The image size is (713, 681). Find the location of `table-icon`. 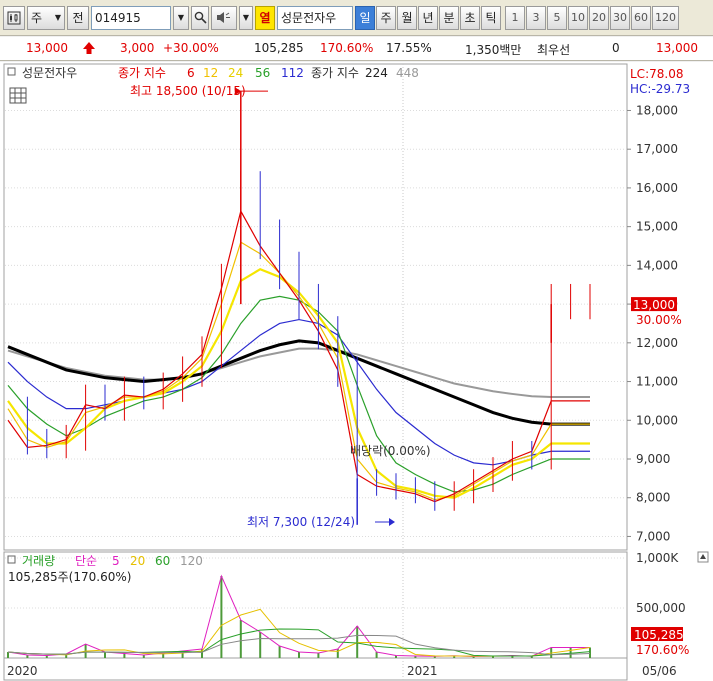

table-icon is located at coordinates (18, 95).